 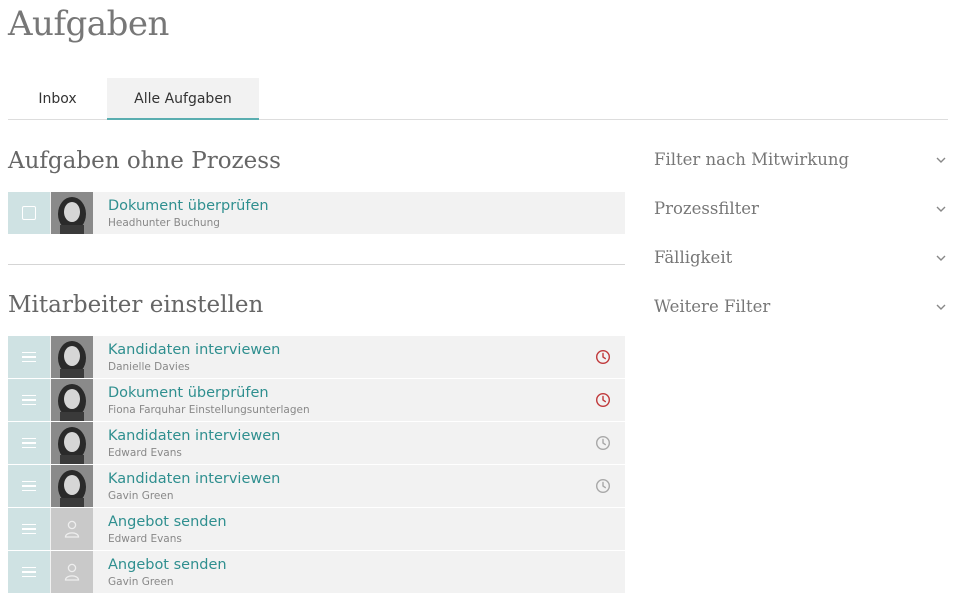 I want to click on task-row: Kandidaten interviewen Gavin Green, so click(x=316, y=486).